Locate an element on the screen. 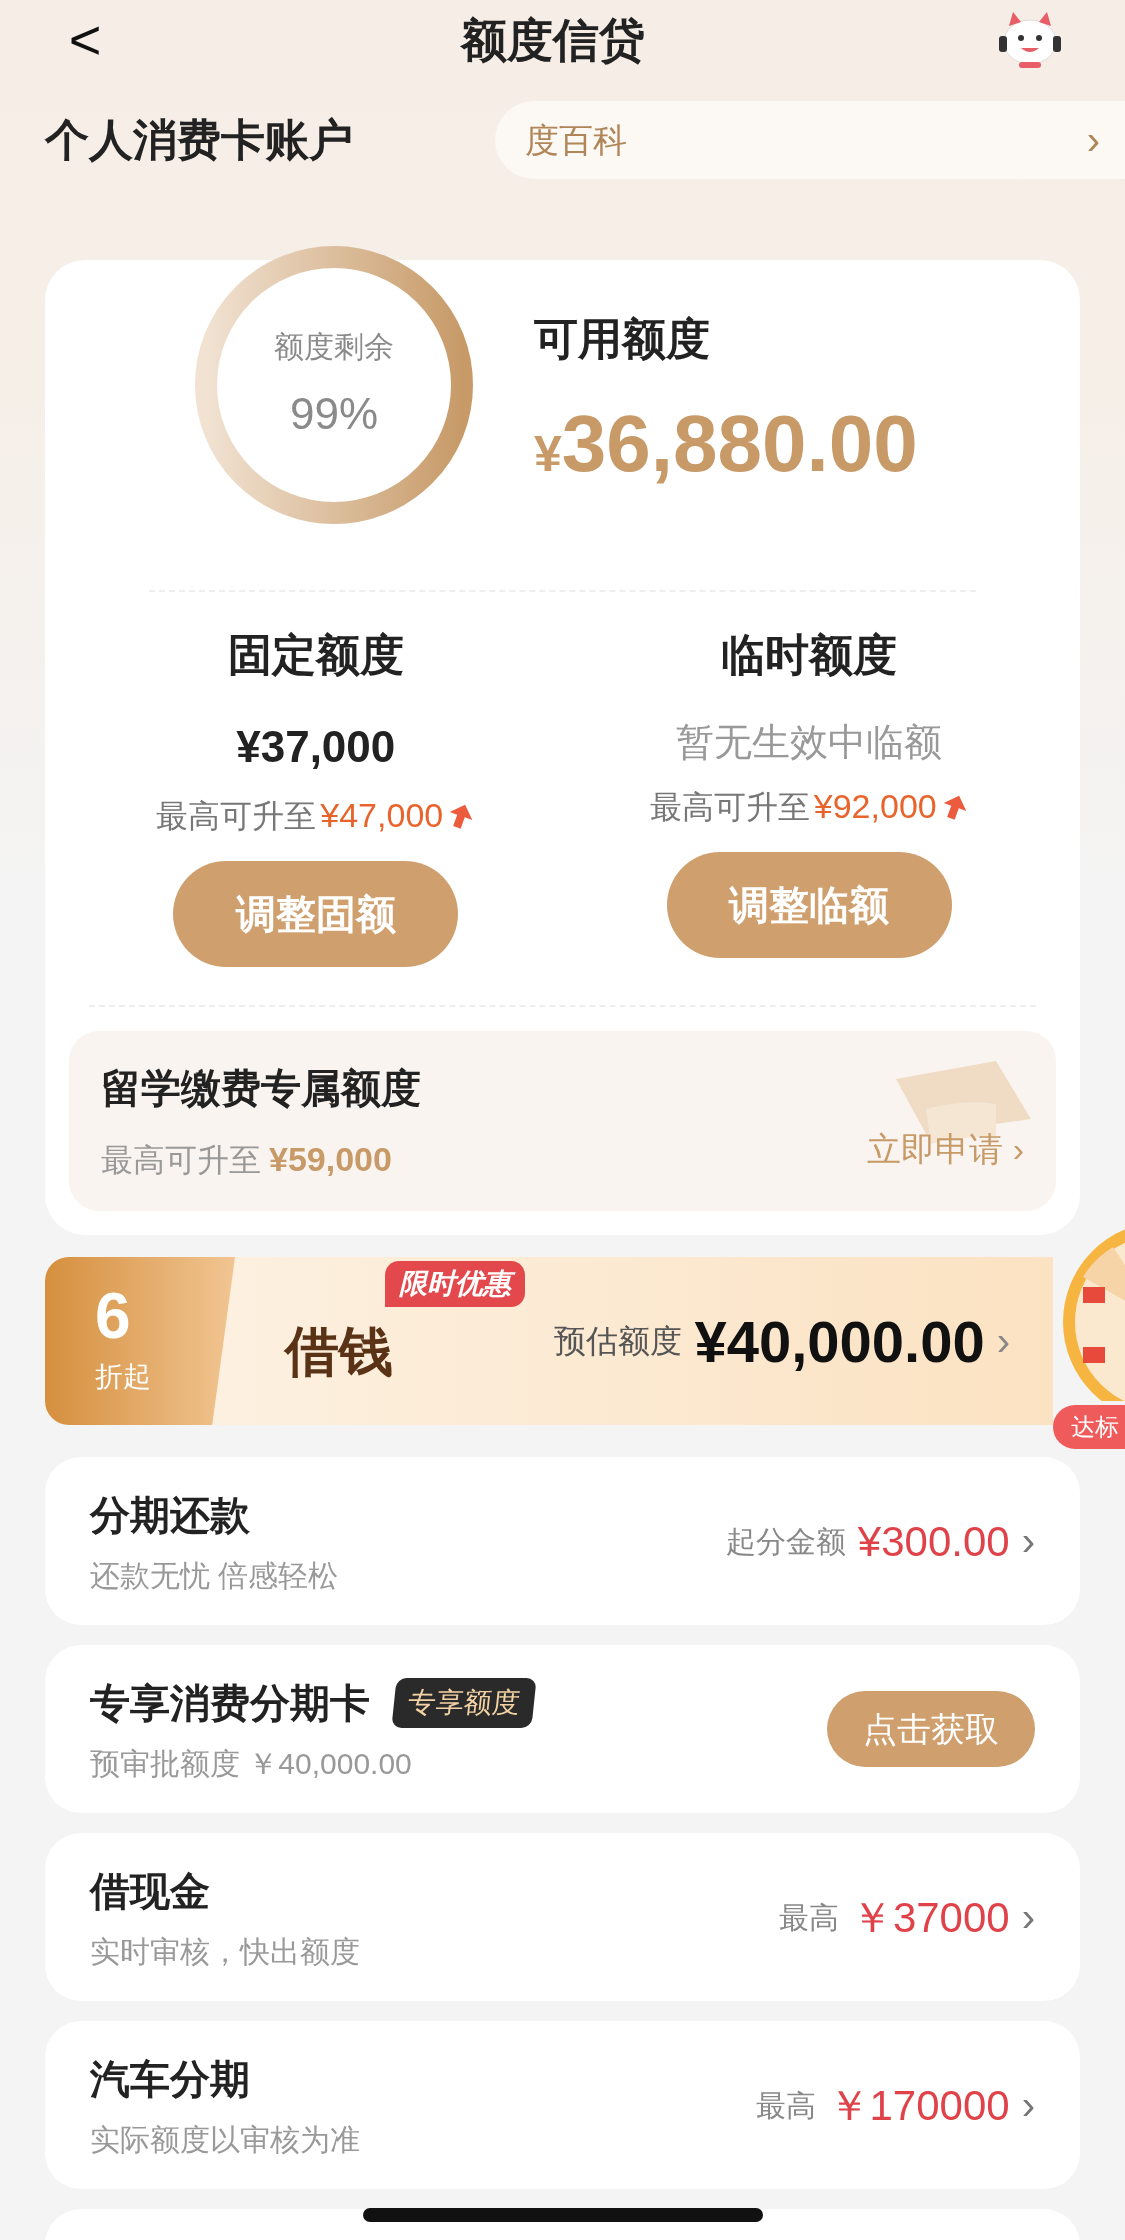 The width and height of the screenshot is (1125, 2240). product-amount: ￥170000 is located at coordinates (918, 2105).